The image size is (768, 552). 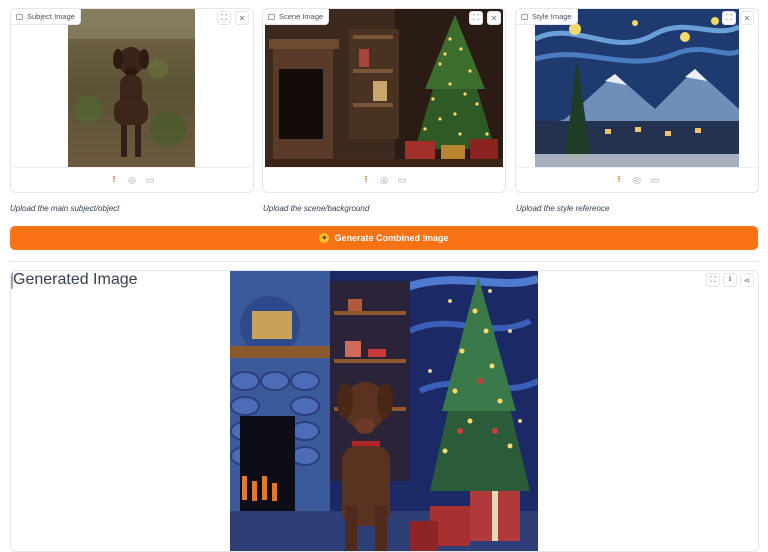 I want to click on generate-combined-image-button: ✦ Generate Combined Image, so click(x=384, y=238).